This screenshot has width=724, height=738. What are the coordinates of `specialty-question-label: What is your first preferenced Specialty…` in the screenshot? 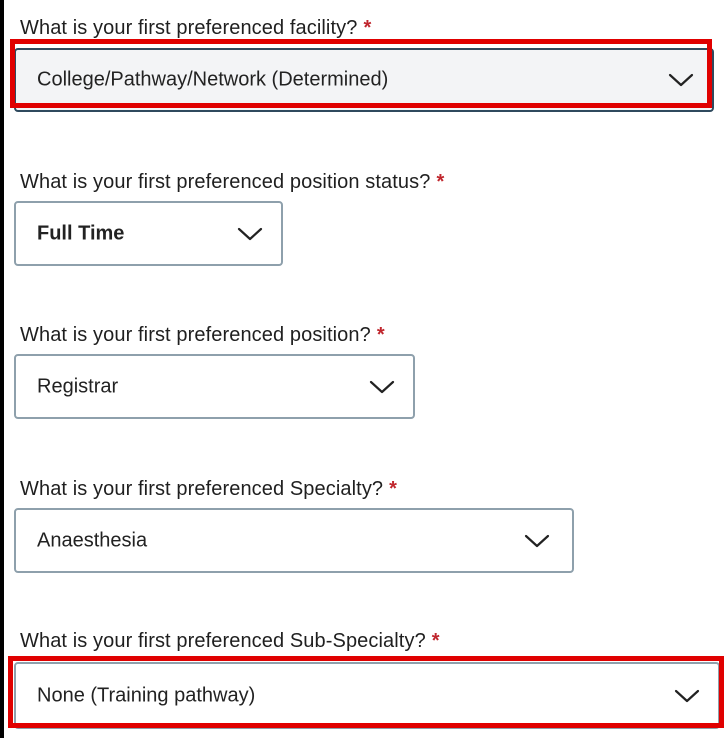 It's located at (208, 489).